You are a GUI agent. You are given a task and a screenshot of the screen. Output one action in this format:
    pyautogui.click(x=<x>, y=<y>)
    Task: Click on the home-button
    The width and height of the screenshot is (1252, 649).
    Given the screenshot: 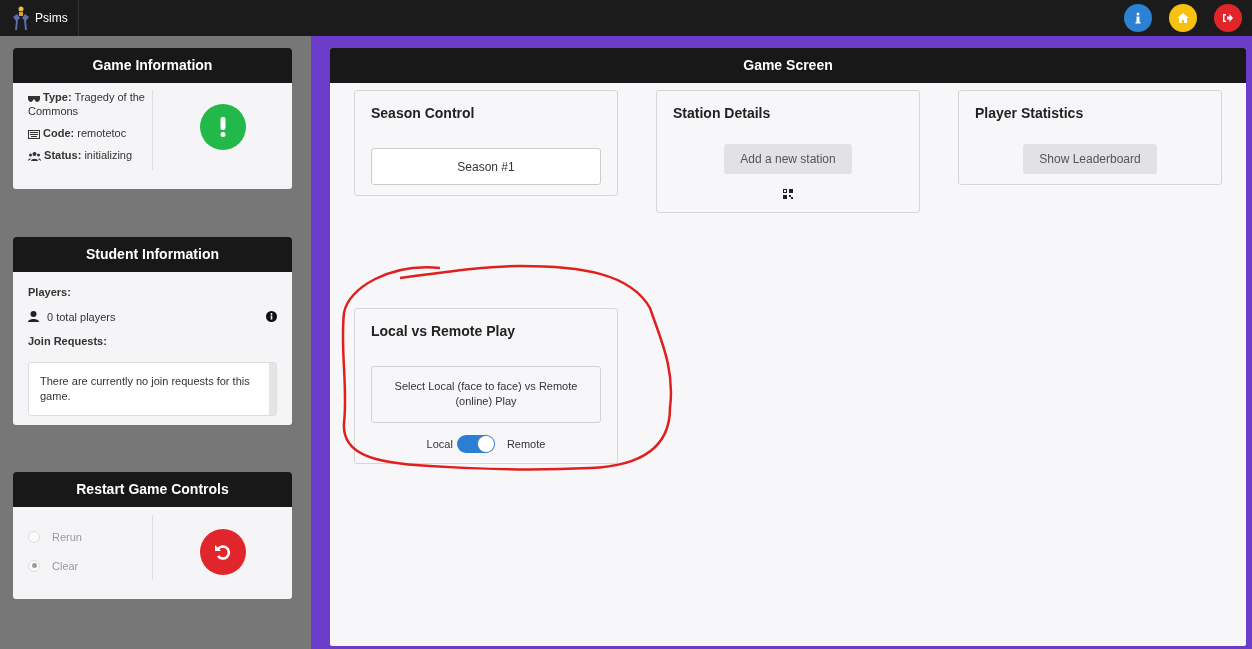 What is the action you would take?
    pyautogui.click(x=1183, y=18)
    